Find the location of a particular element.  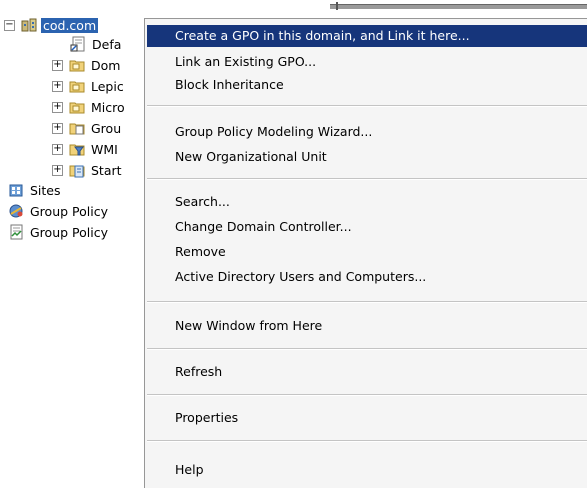

starter-gpo-icon is located at coordinates (77, 170).